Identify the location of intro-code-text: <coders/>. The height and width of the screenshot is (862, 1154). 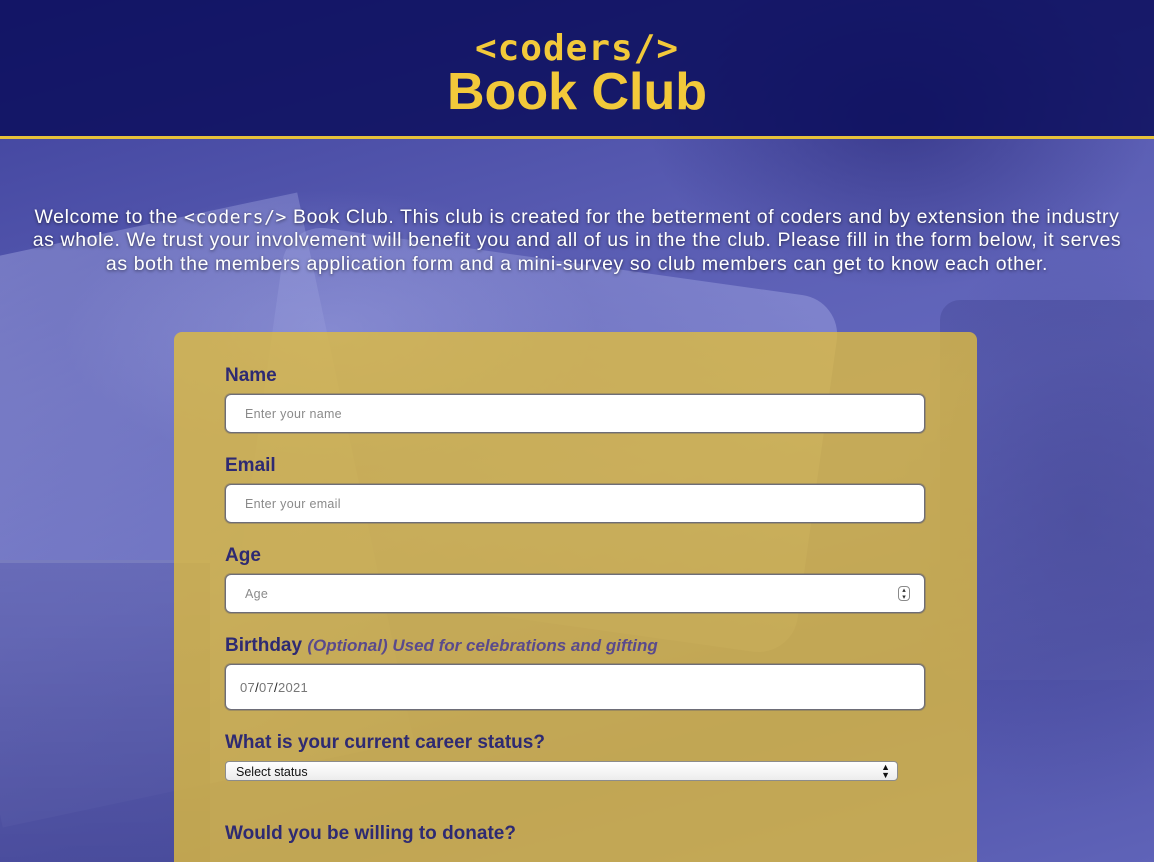
(235, 217).